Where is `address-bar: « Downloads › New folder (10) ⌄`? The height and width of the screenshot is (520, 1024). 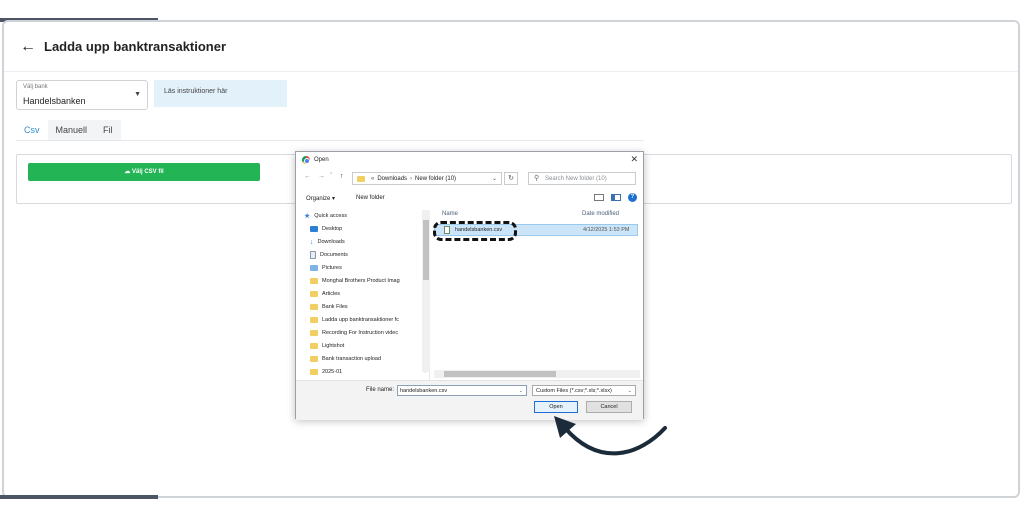 address-bar: « Downloads › New folder (10) ⌄ is located at coordinates (427, 178).